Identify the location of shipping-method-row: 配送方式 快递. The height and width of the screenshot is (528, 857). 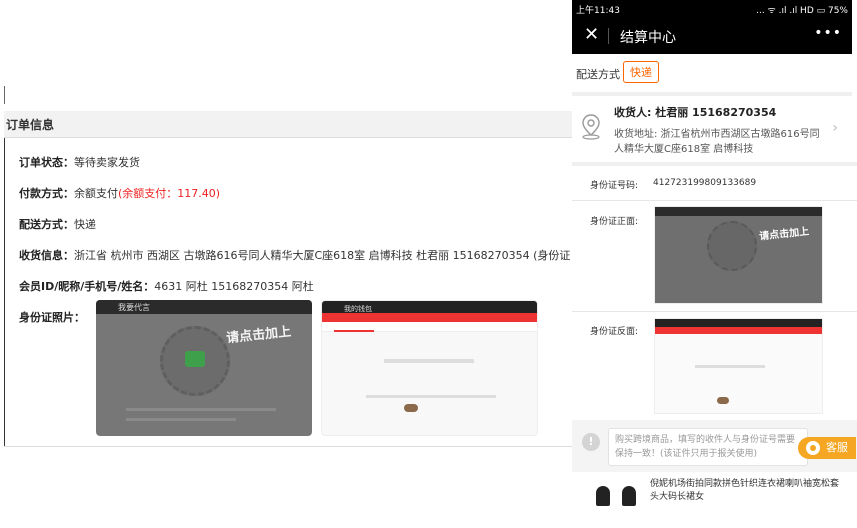
(712, 73).